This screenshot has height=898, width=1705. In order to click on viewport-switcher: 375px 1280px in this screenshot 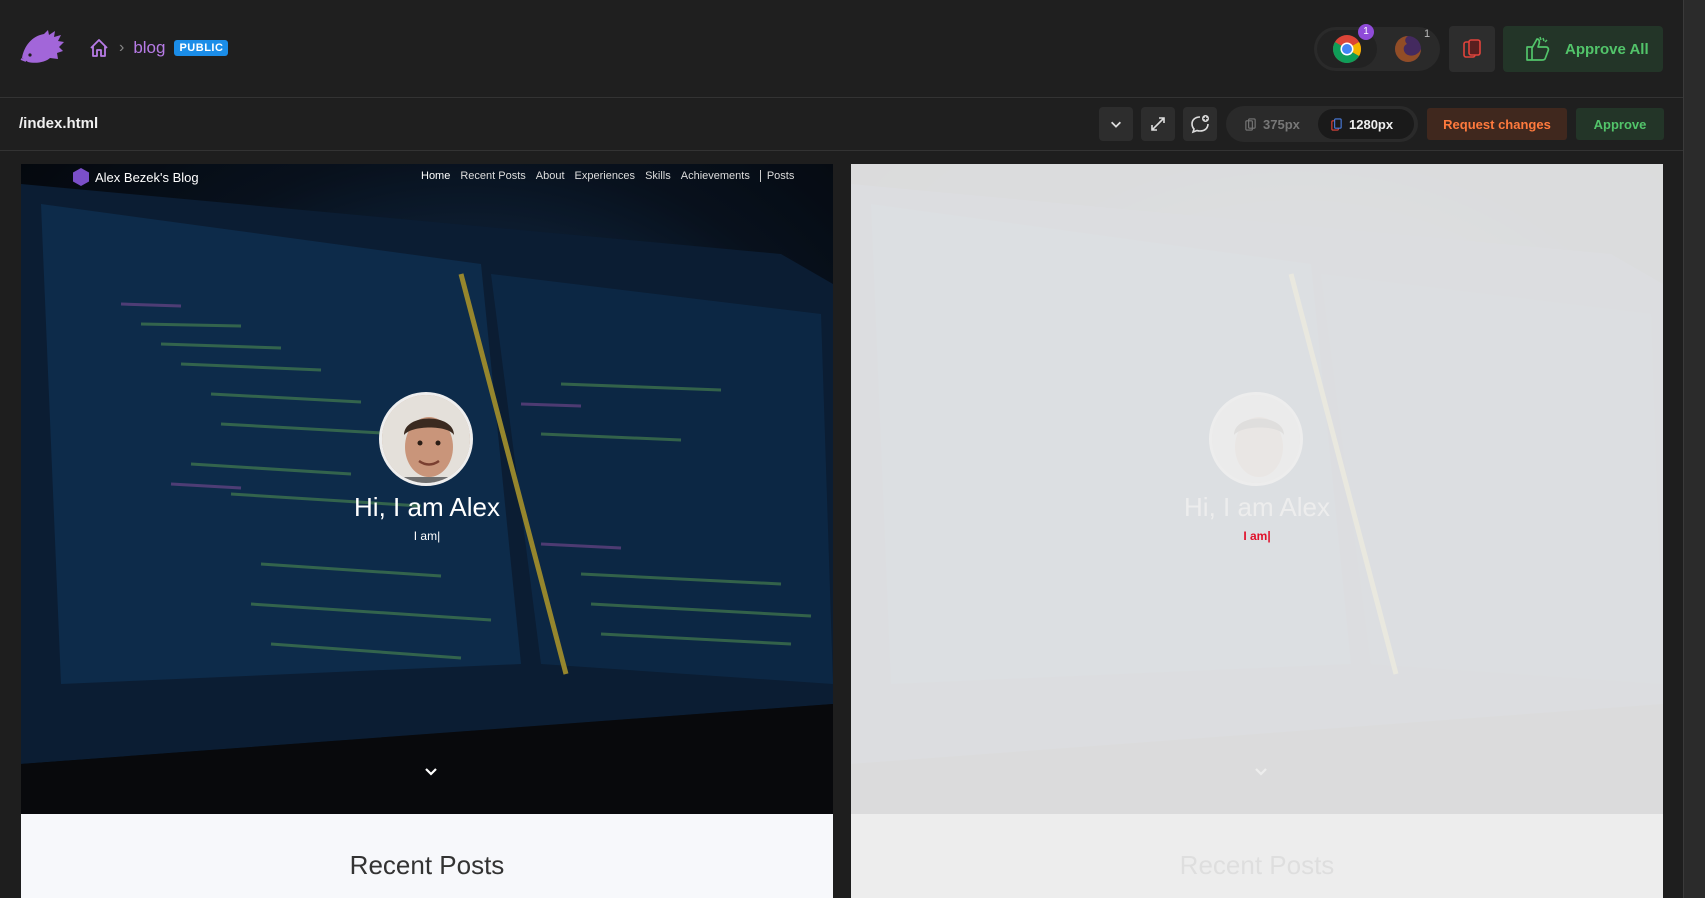, I will do `click(1322, 124)`.